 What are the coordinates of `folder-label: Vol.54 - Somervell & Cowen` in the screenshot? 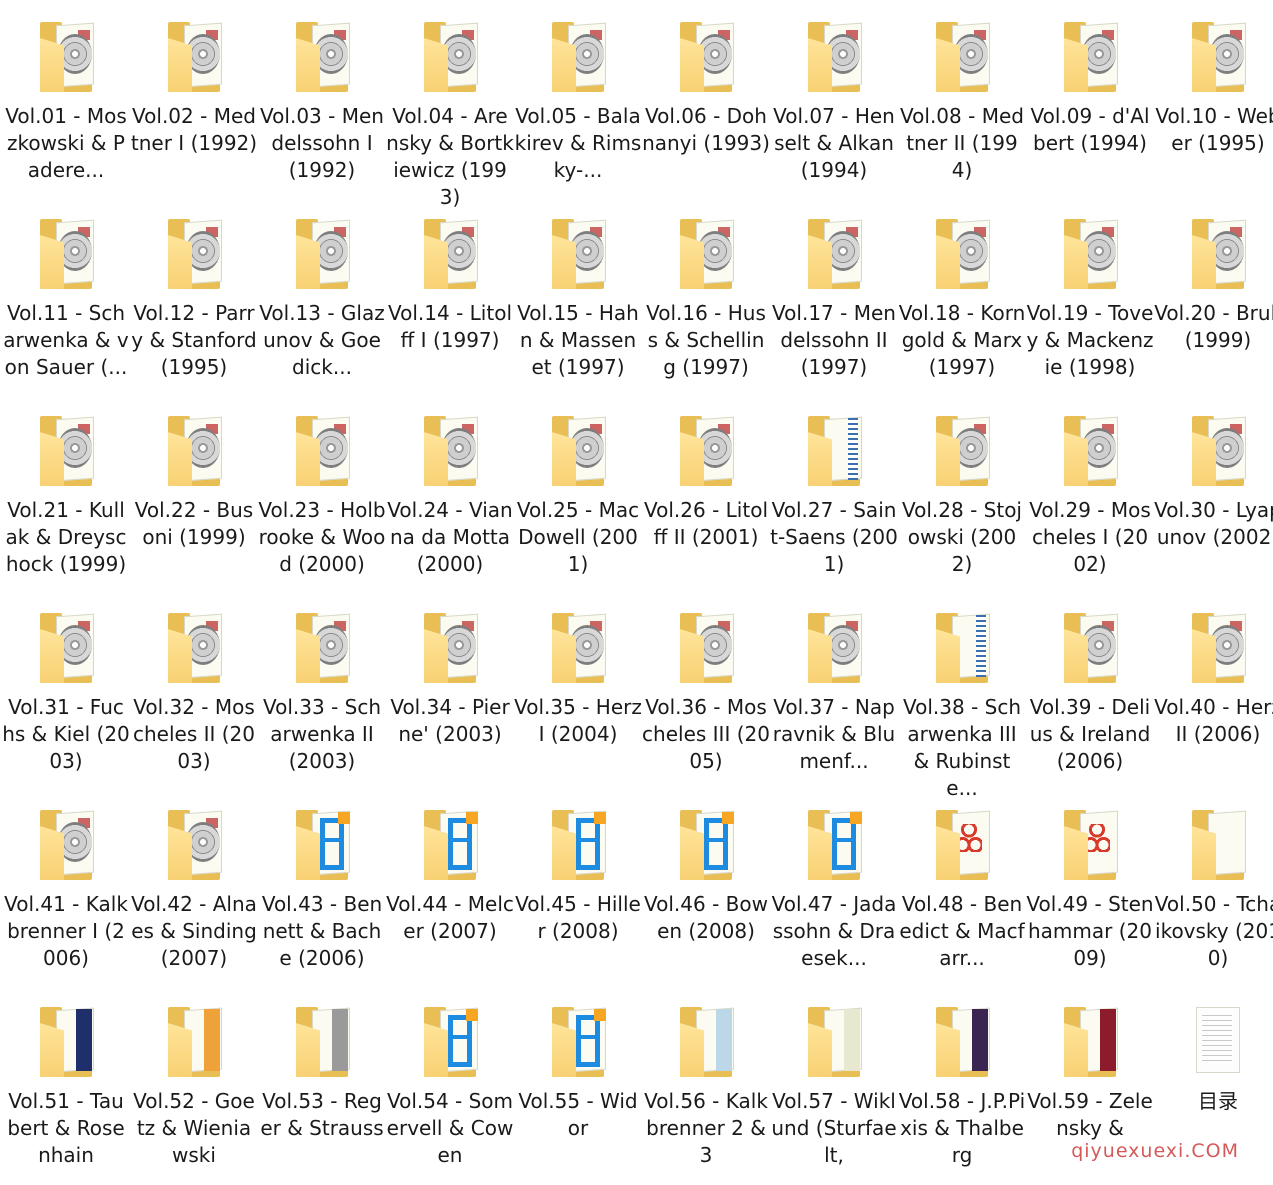 It's located at (450, 1128).